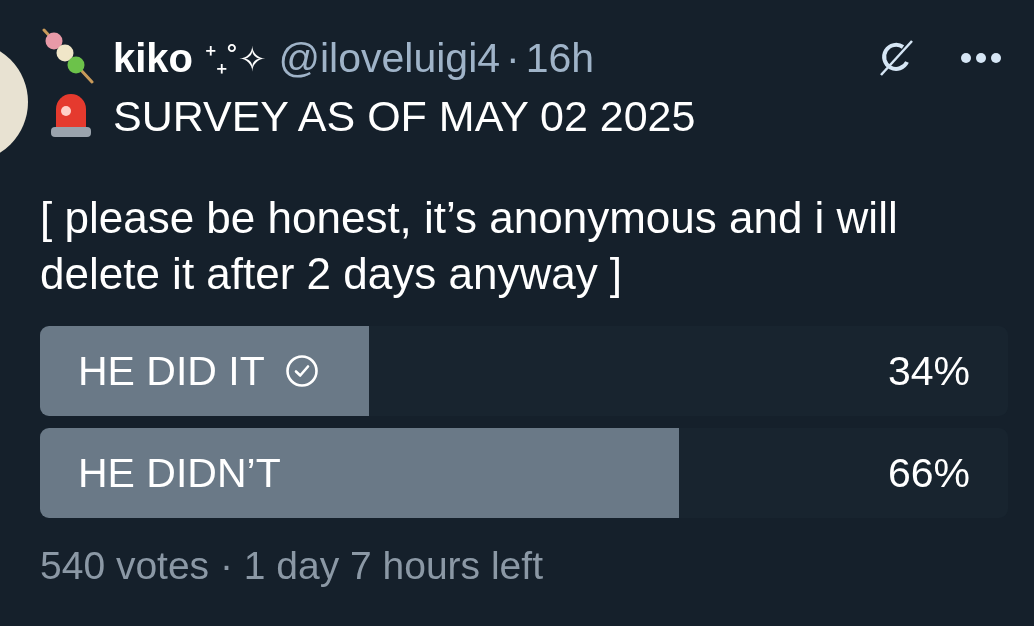 The height and width of the screenshot is (626, 1034). Describe the element at coordinates (404, 116) in the screenshot. I see `post-title: SURVEY AS OF MAY 02 2025` at that location.